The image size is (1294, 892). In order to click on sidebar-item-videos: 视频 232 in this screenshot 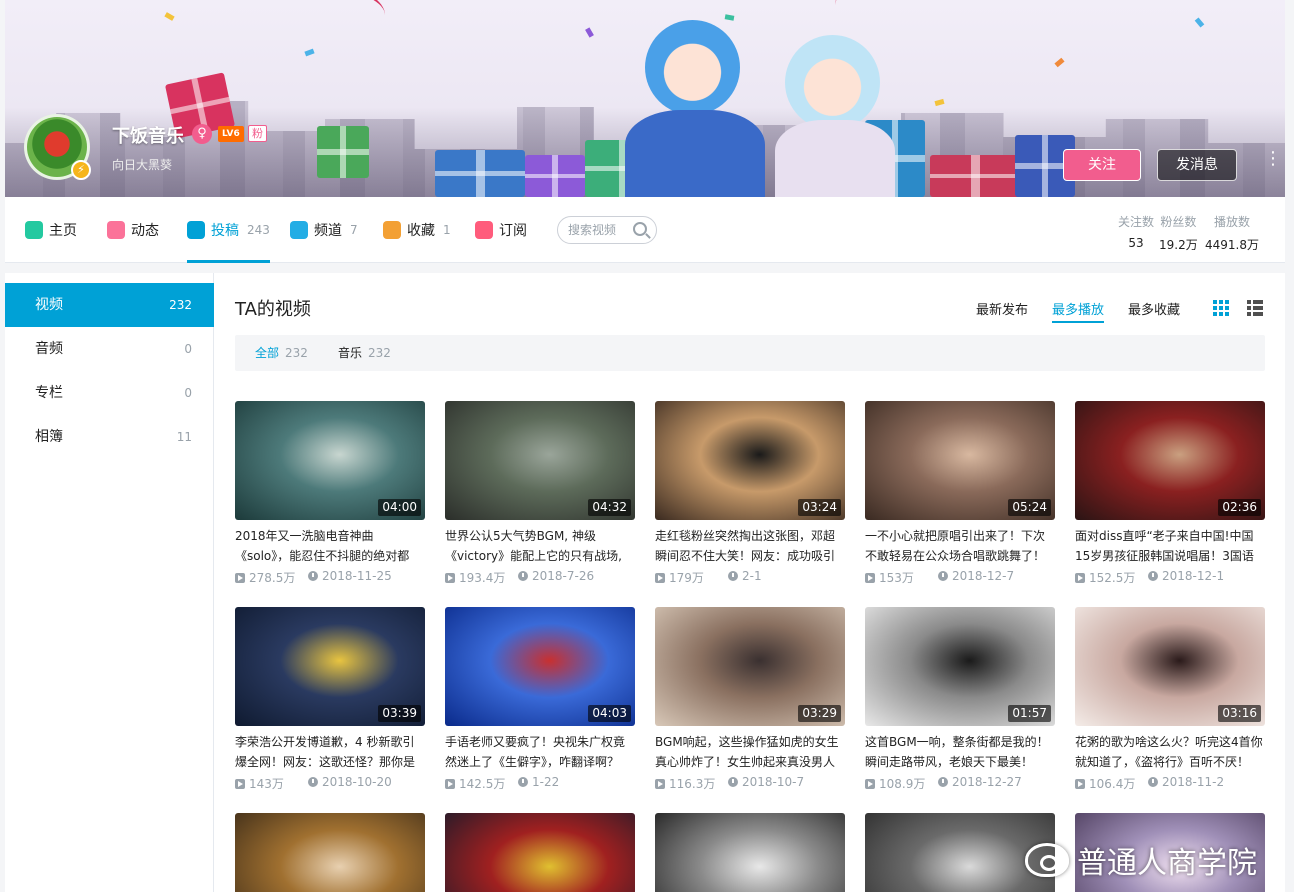, I will do `click(109, 305)`.